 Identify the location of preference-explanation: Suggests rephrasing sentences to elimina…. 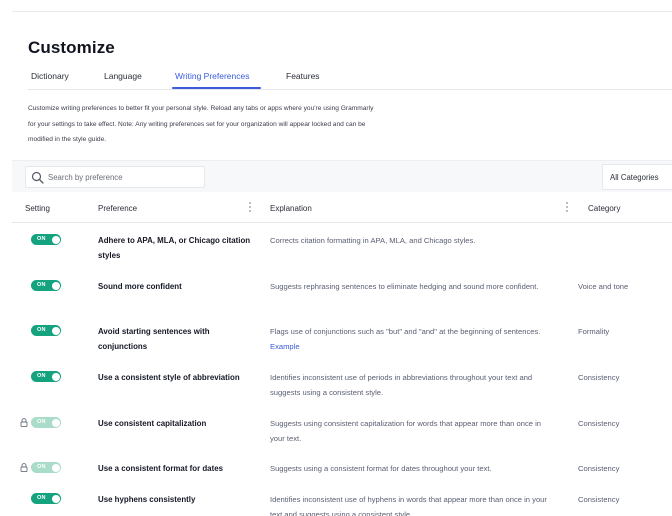
(404, 286).